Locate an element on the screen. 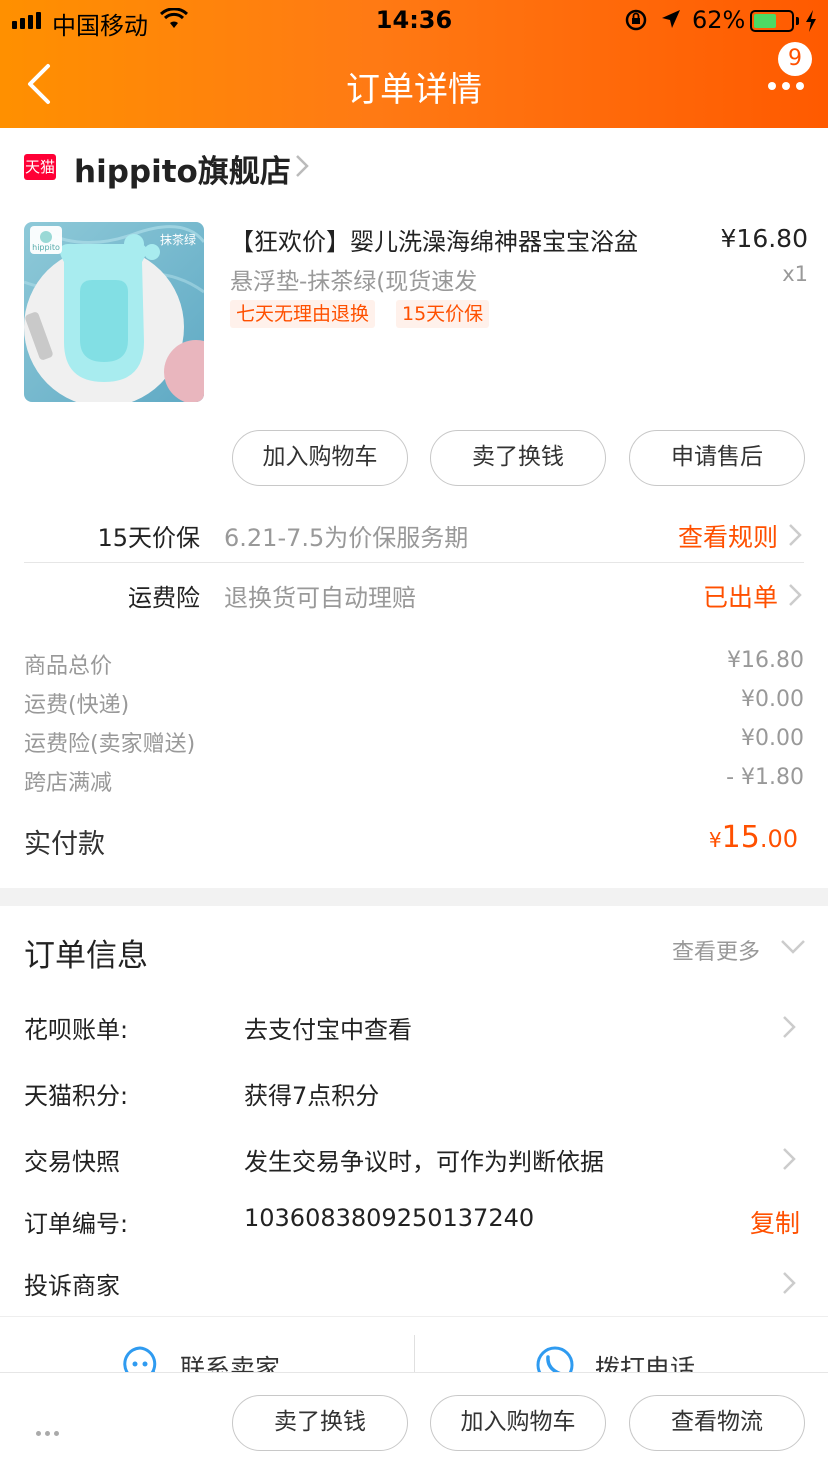 This screenshot has height=1472, width=828. product-image-color-label: 抹茶绿 is located at coordinates (178, 239).